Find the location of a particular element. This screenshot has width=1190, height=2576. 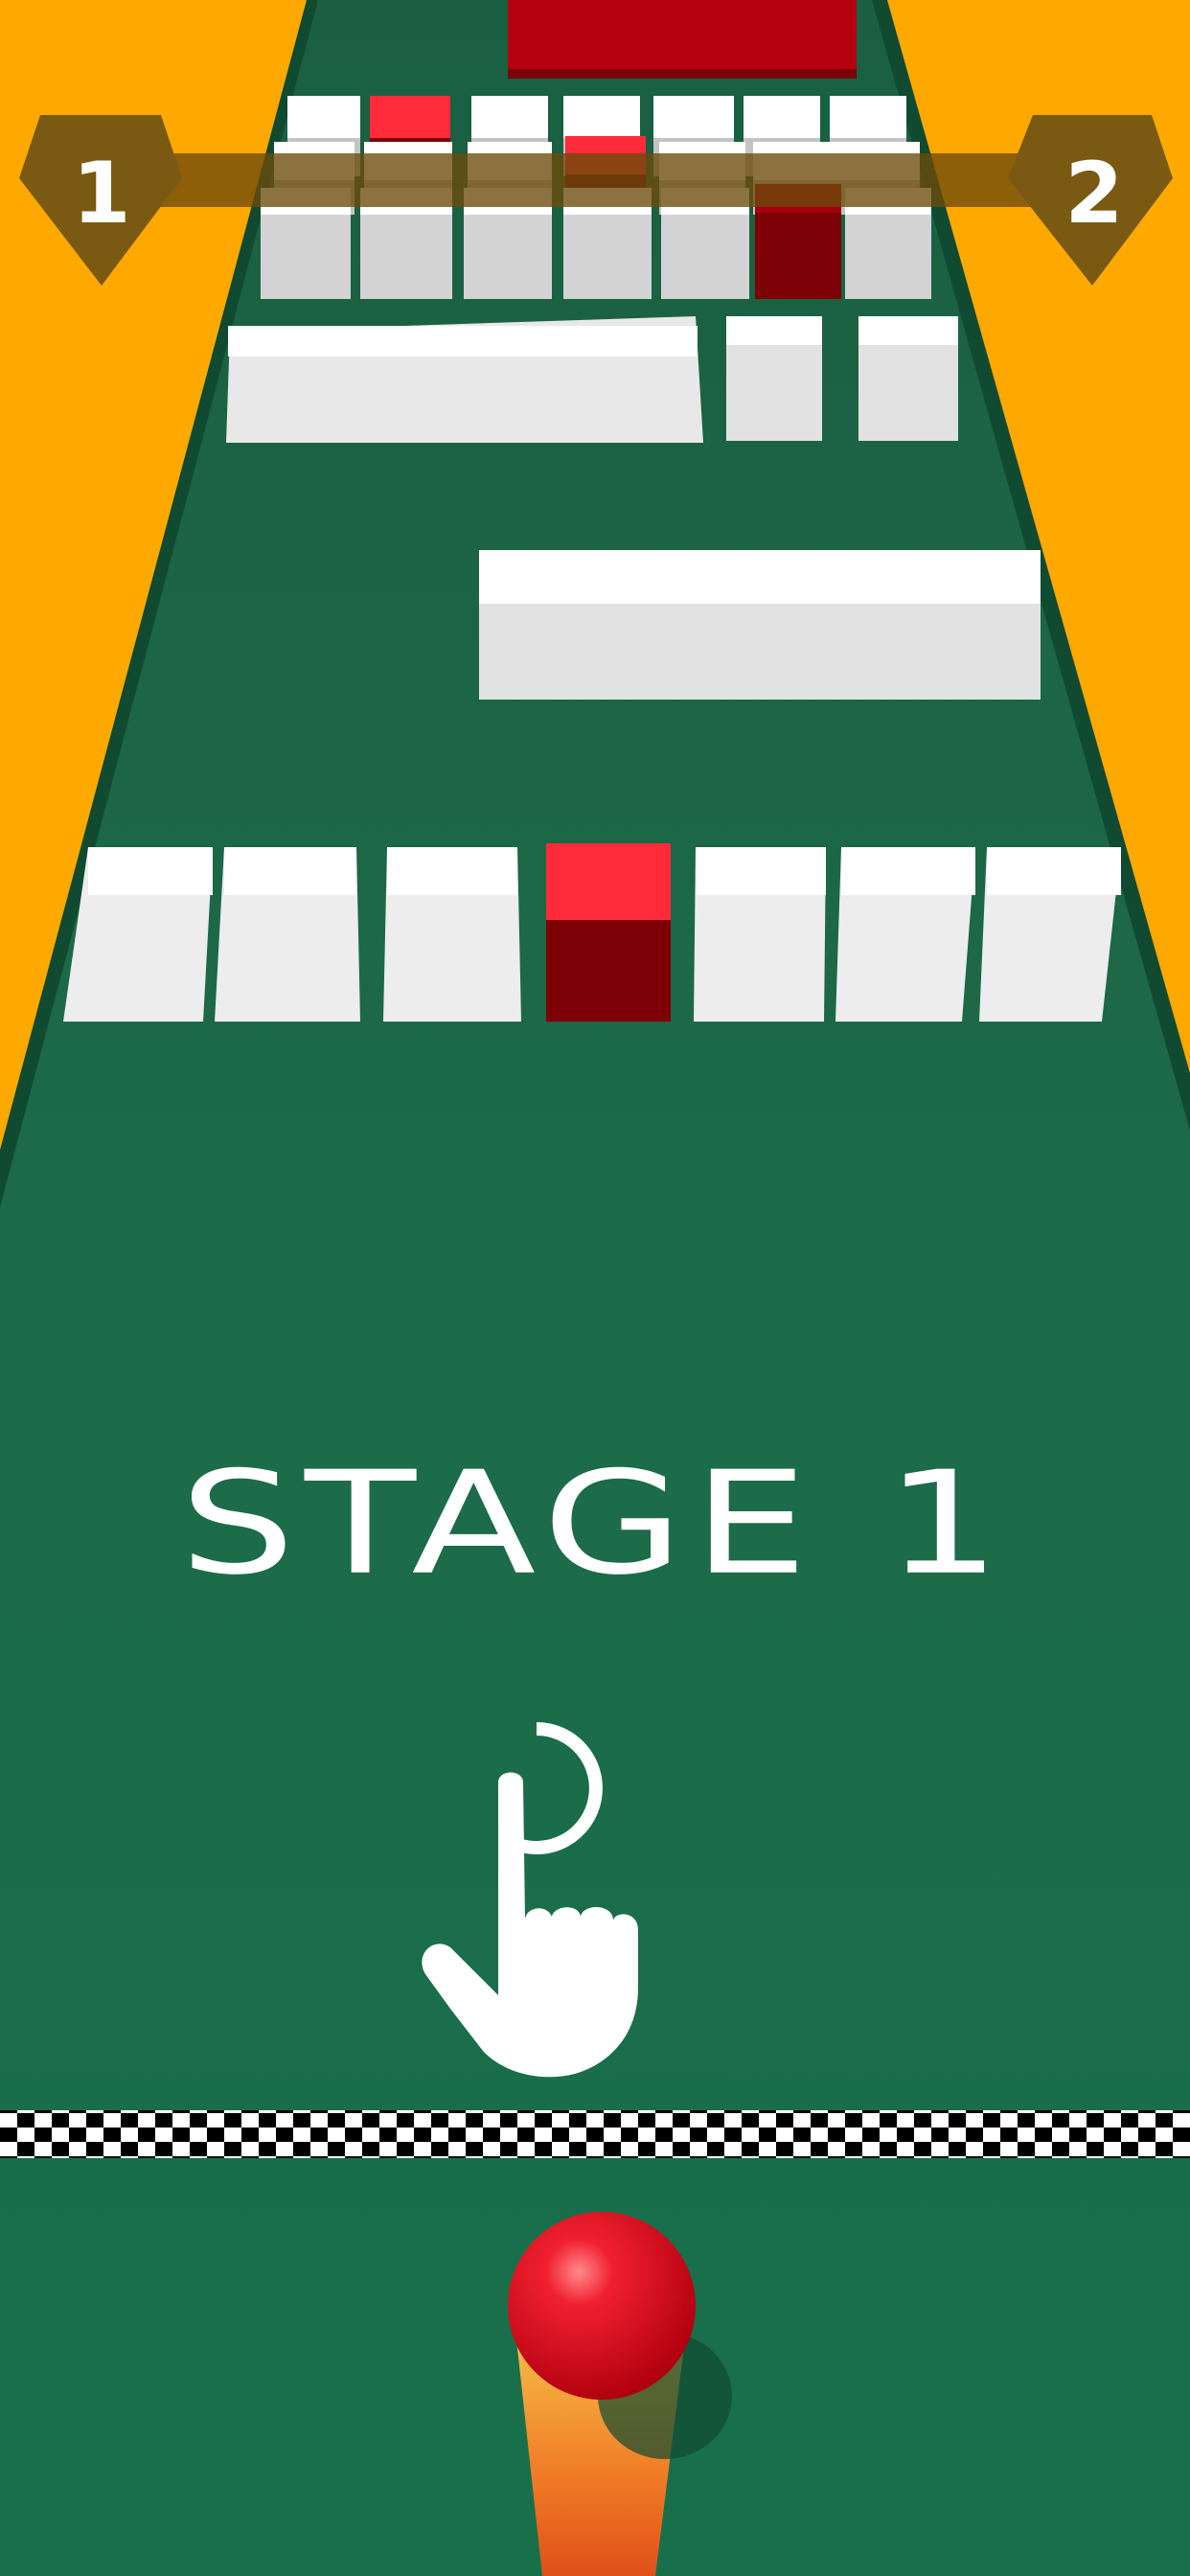

level-progress-bar is located at coordinates (594, 180).